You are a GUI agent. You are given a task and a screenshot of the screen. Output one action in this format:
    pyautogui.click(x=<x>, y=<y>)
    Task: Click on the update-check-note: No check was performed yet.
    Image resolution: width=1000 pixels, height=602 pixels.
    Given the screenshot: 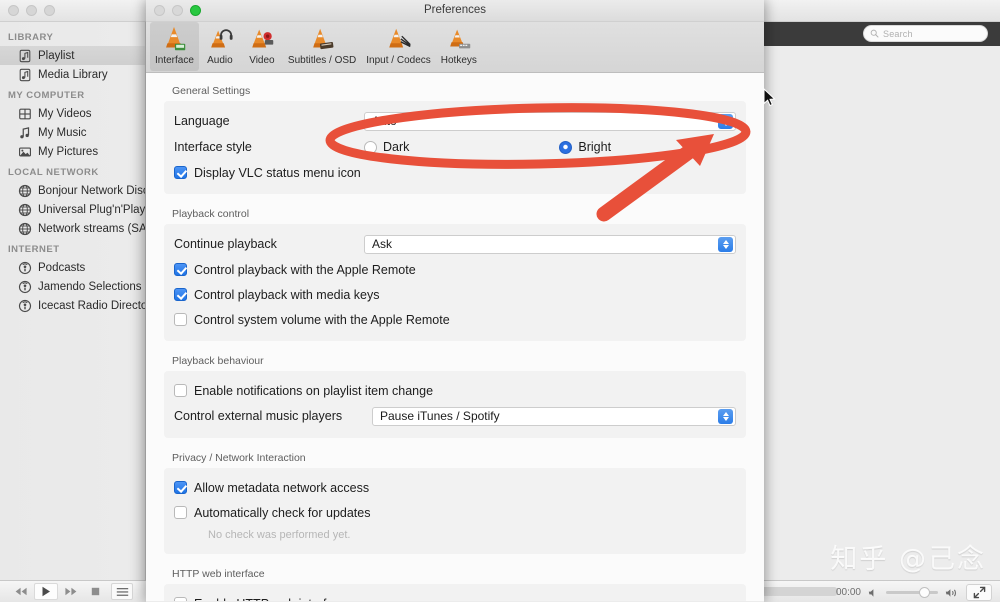 What is the action you would take?
    pyautogui.click(x=279, y=535)
    